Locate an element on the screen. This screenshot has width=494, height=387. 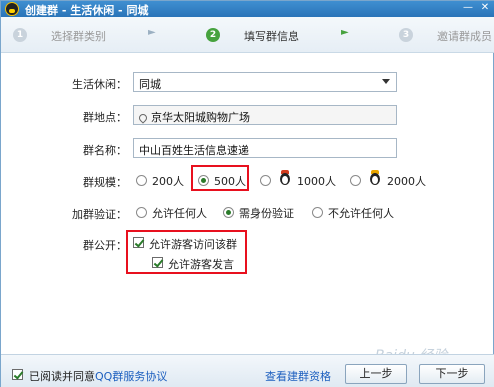
verify-nobody-text: 不允许任何人 is located at coordinates (361, 213).